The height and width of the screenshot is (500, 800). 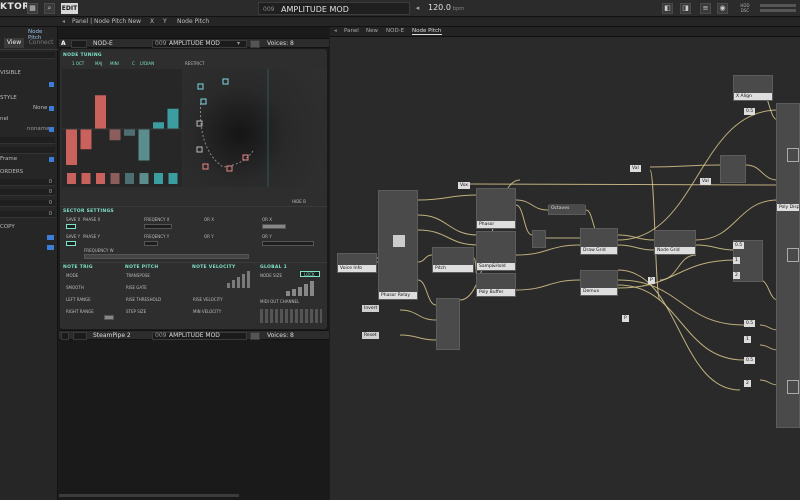 What do you see at coordinates (27, 55) in the screenshot?
I see `sidebar-field` at bounding box center [27, 55].